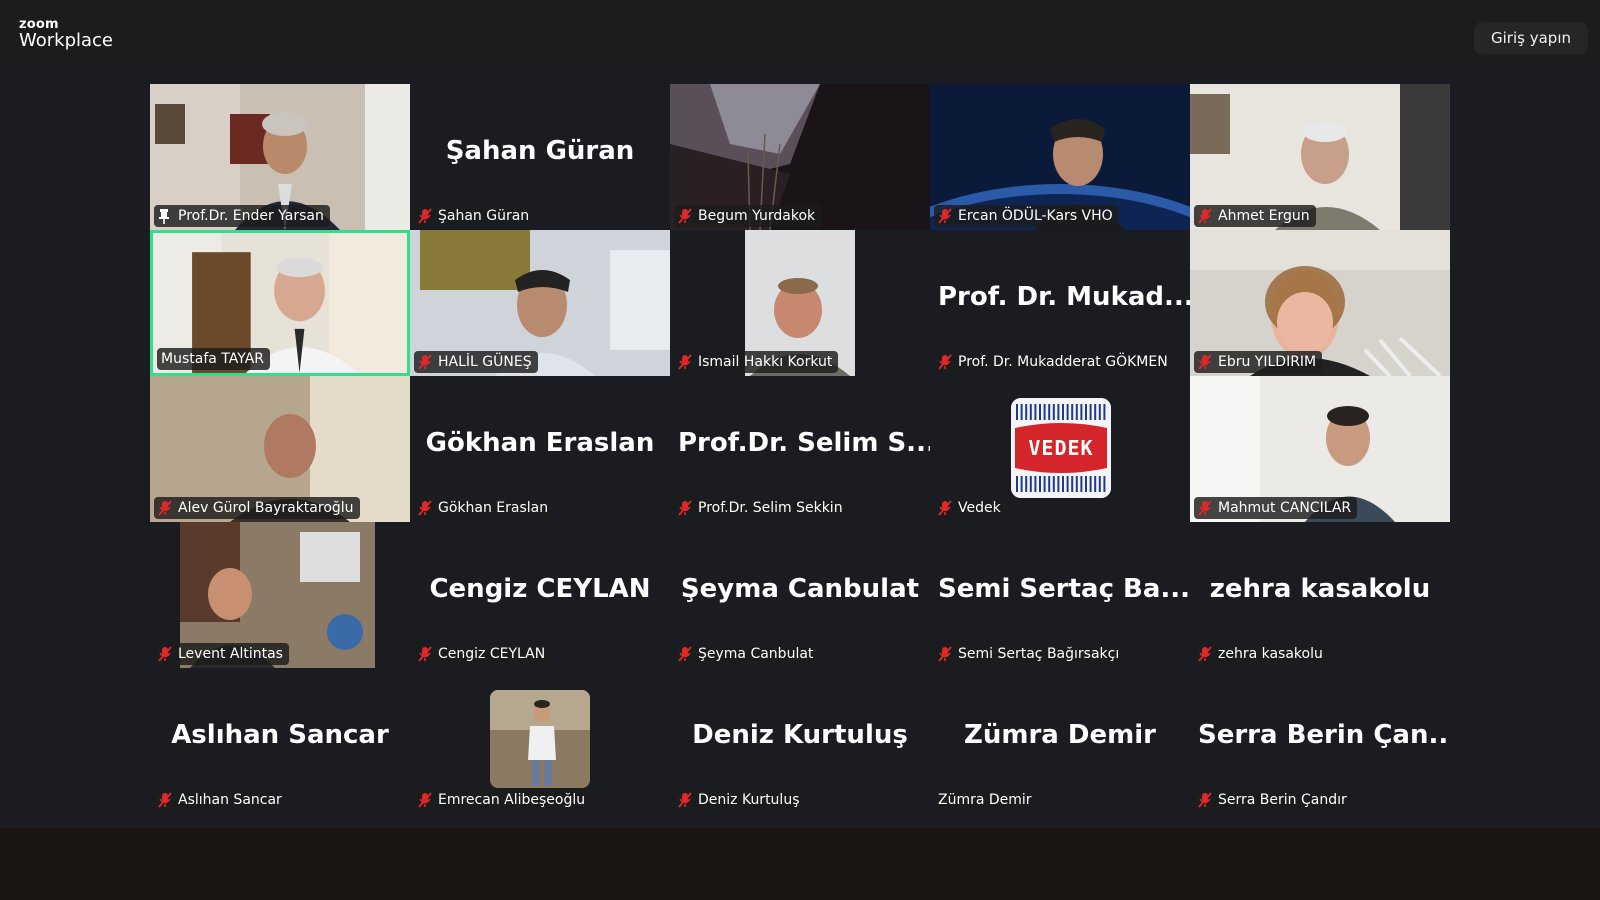  What do you see at coordinates (761, 508) in the screenshot?
I see `participant-name-label: Prof.Dr. Selim Sekkin` at bounding box center [761, 508].